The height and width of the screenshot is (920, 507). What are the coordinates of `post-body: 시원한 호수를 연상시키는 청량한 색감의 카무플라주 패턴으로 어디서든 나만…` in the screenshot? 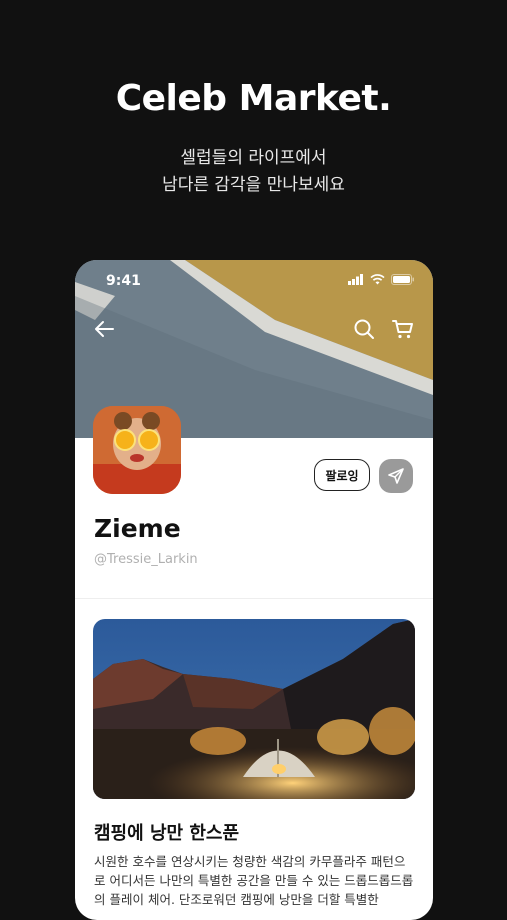 It's located at (254, 880).